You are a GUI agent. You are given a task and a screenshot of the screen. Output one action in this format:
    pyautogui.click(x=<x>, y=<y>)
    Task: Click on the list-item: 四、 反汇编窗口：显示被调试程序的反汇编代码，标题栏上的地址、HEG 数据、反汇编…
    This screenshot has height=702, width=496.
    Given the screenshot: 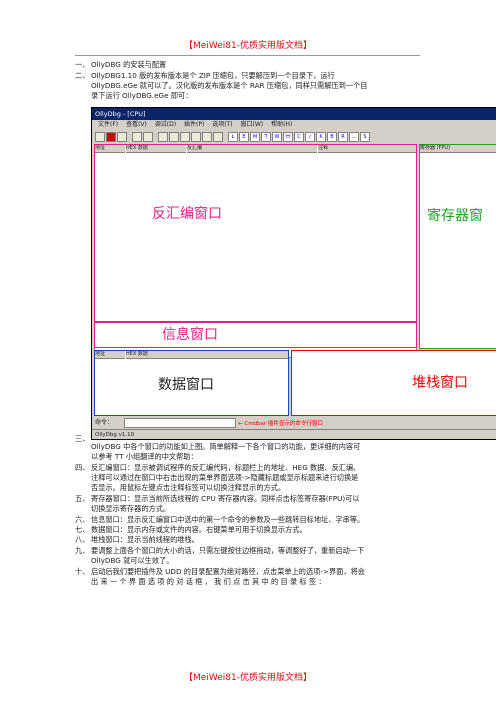 What is the action you would take?
    pyautogui.click(x=218, y=467)
    